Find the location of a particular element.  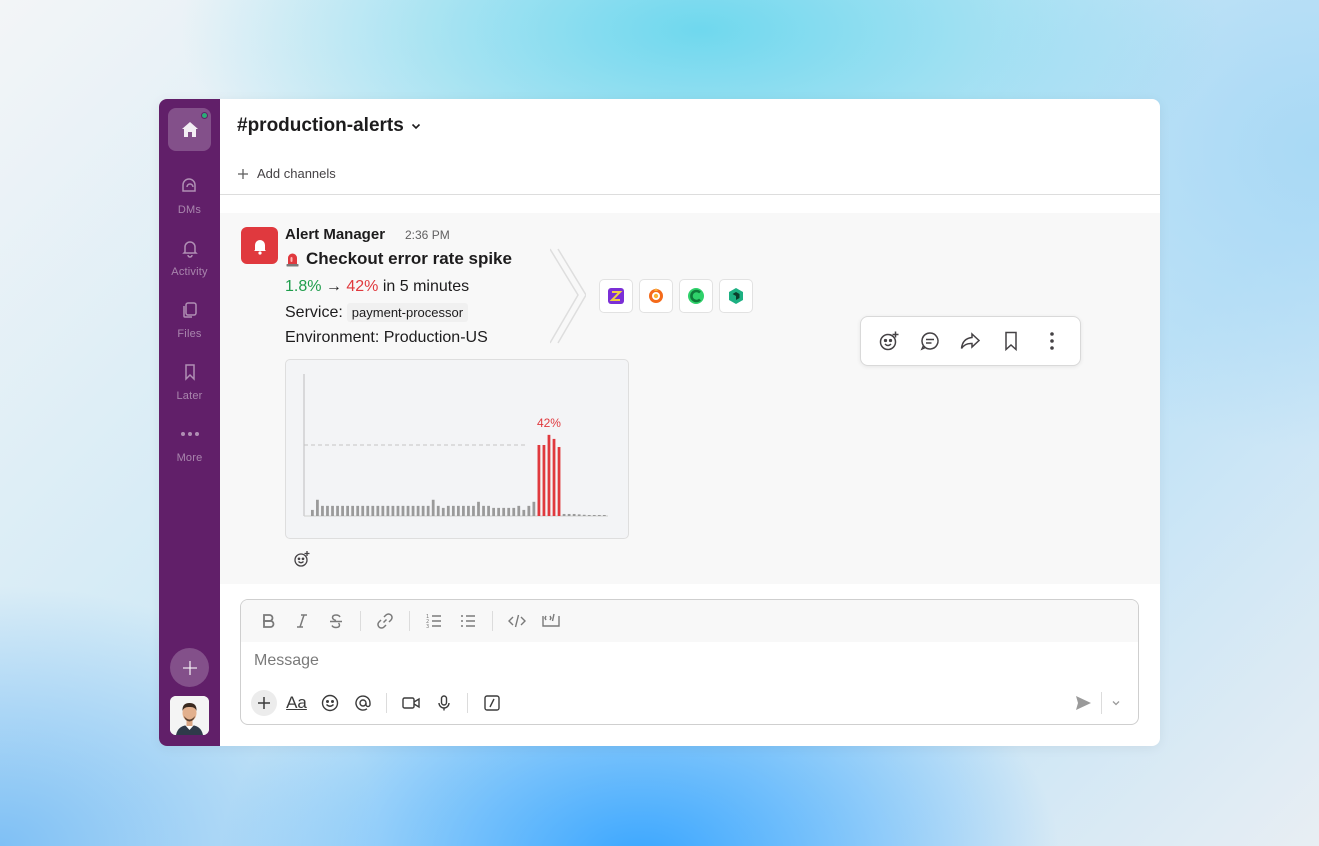

ordered-list-button: 1 2 3 is located at coordinates (434, 621).